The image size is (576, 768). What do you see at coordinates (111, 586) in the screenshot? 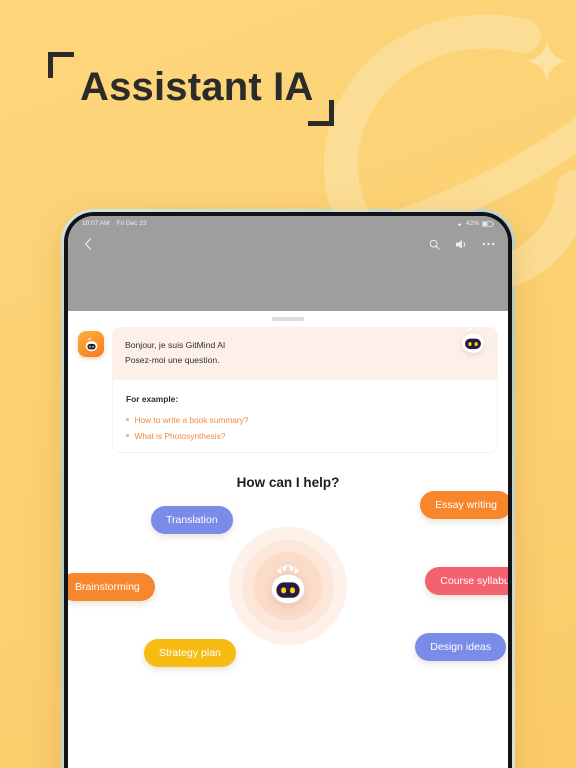
I see `prompt-chip-brainstorming: Brainstorming` at bounding box center [111, 586].